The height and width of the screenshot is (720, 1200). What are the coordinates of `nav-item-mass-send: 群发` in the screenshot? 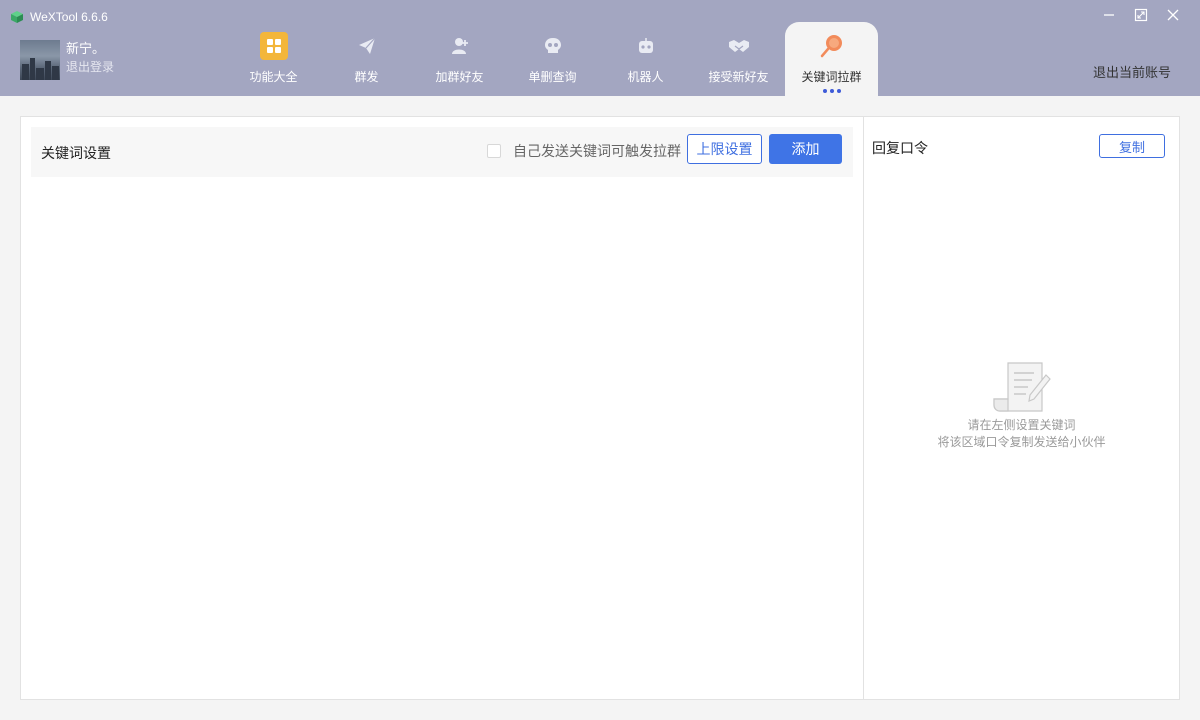 It's located at (366, 59).